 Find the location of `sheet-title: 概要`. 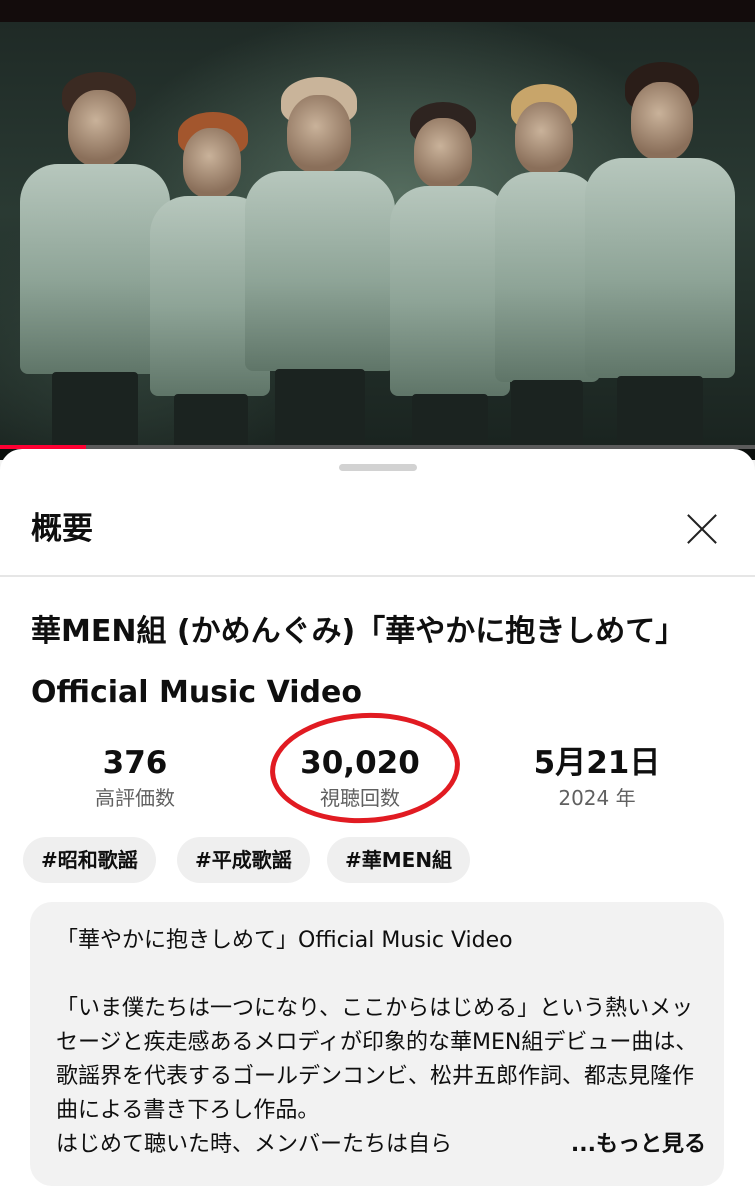

sheet-title: 概要 is located at coordinates (62, 529).